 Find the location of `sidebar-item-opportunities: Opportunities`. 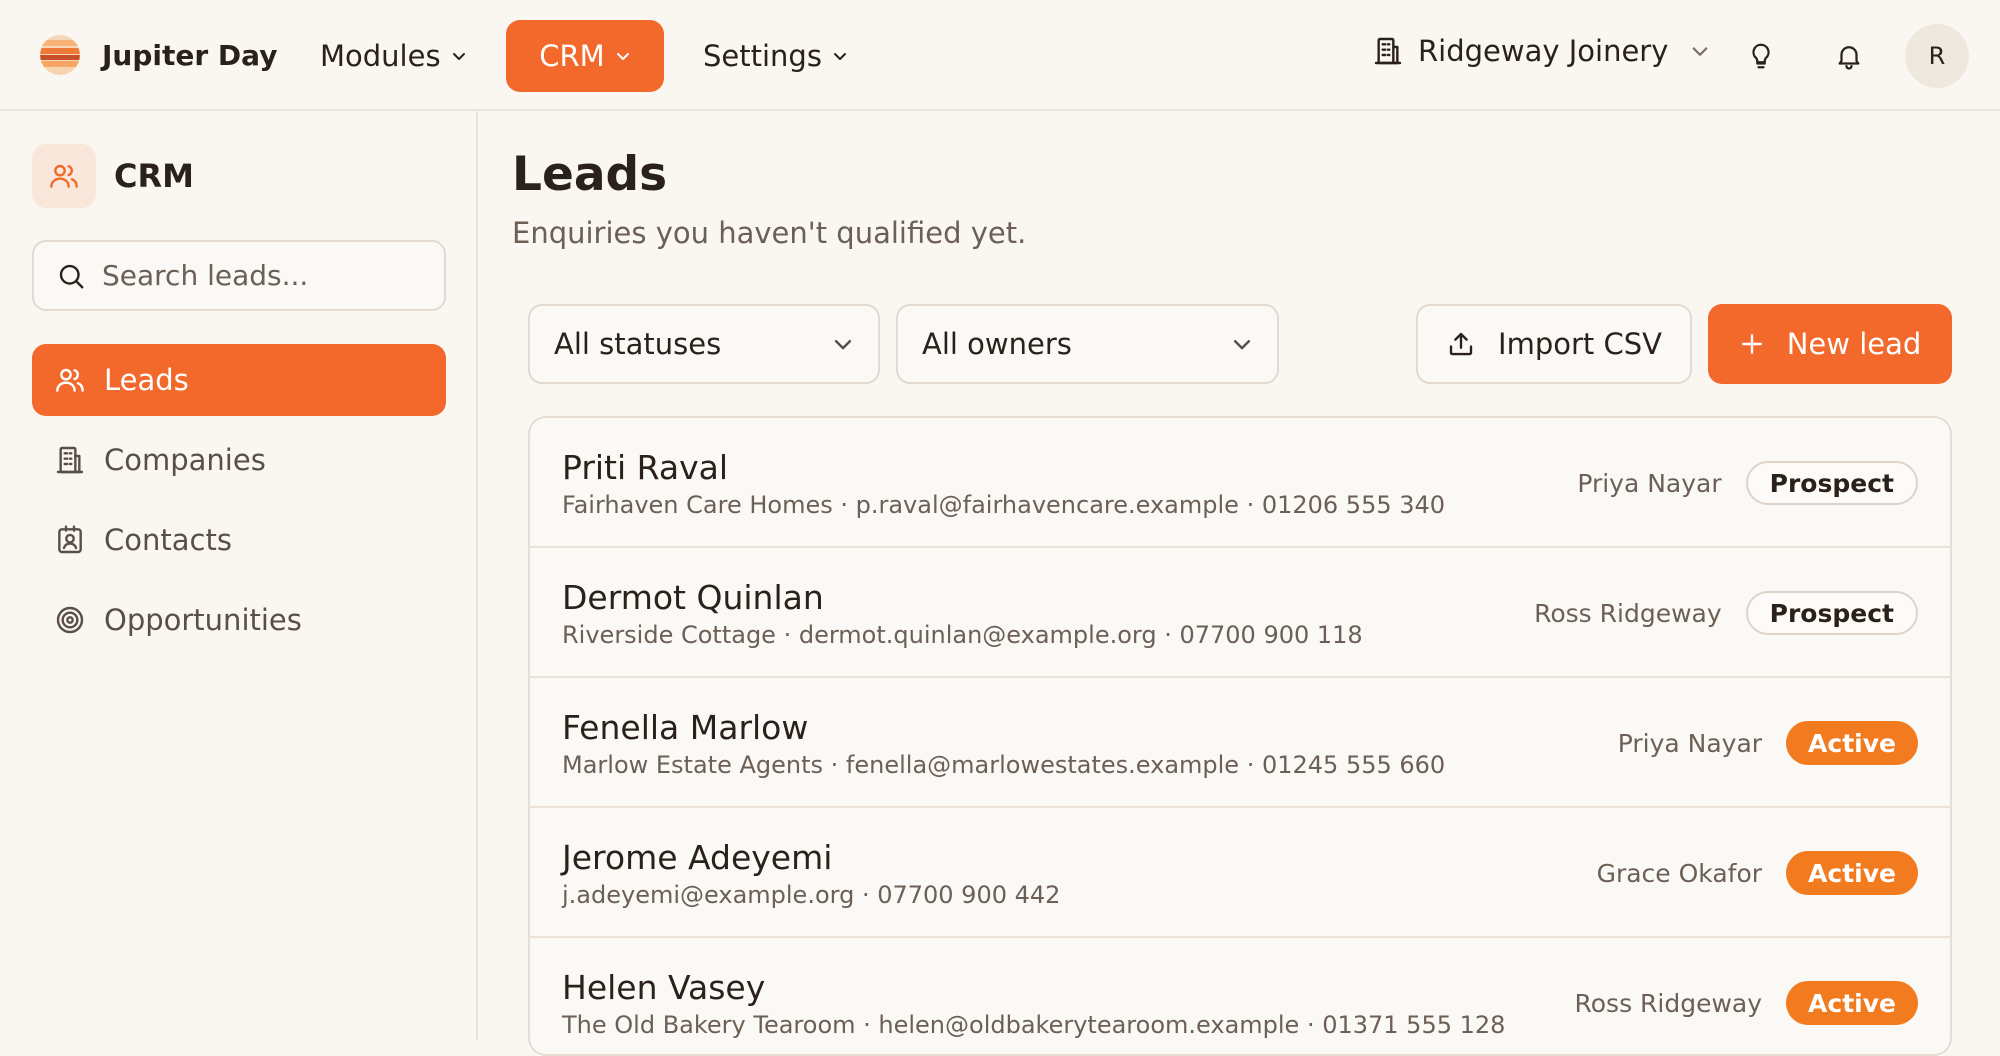

sidebar-item-opportunities: Opportunities is located at coordinates (239, 620).